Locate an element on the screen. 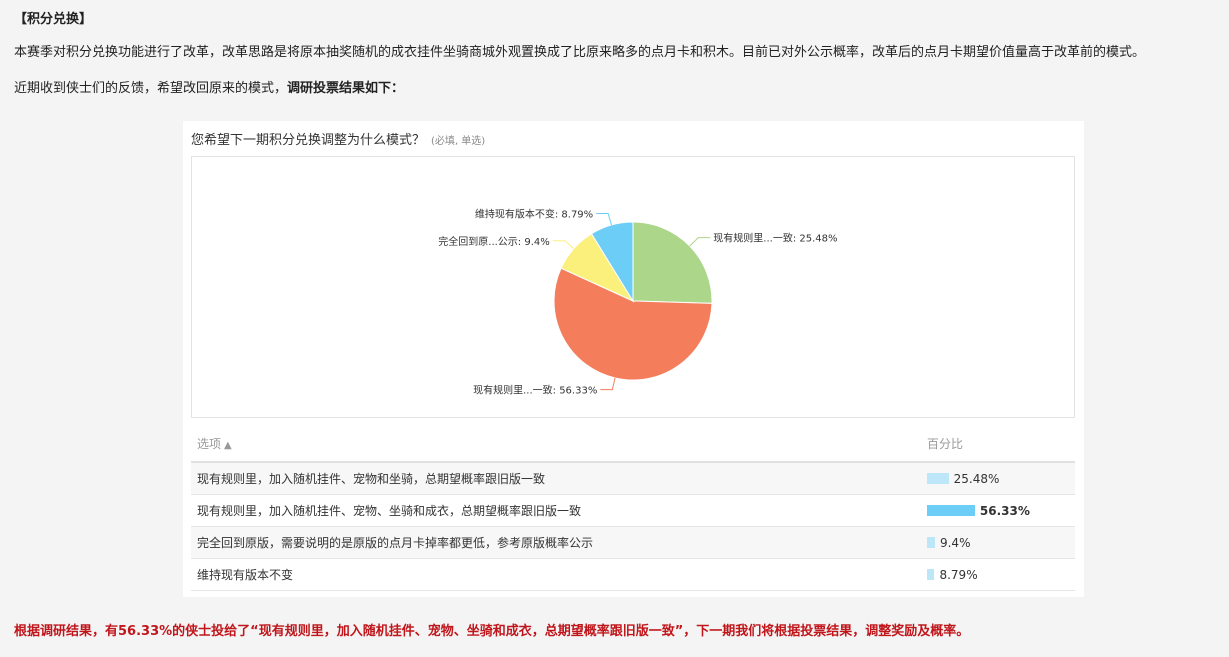  pie-data-label: 现有规则里...一致: 25.48% is located at coordinates (775, 238).